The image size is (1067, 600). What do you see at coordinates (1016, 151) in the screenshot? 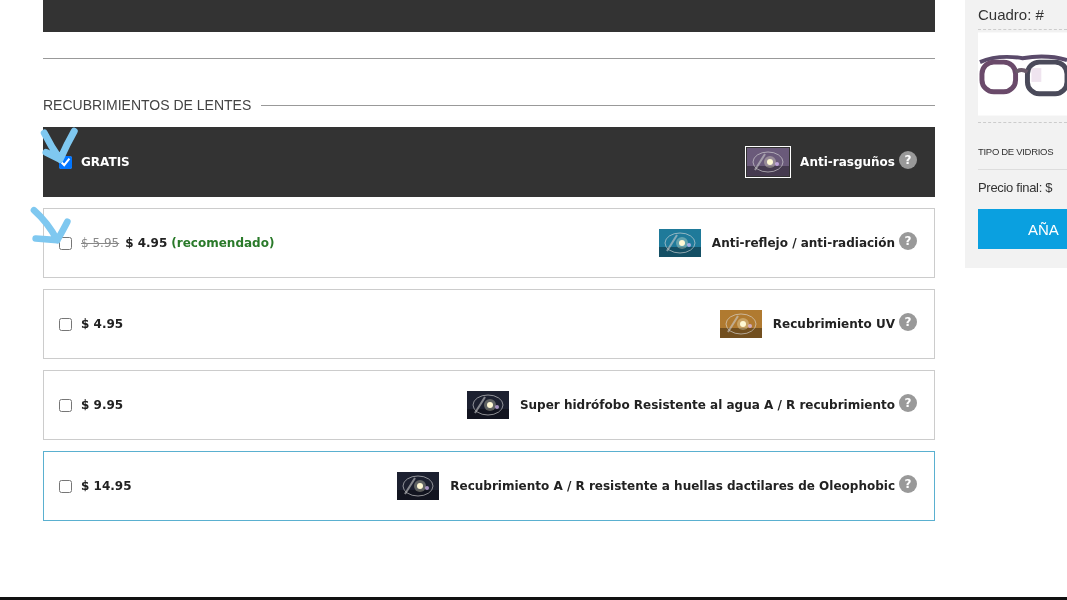
I see `lens-type-label: TIPO DE VIDRIOS` at bounding box center [1016, 151].